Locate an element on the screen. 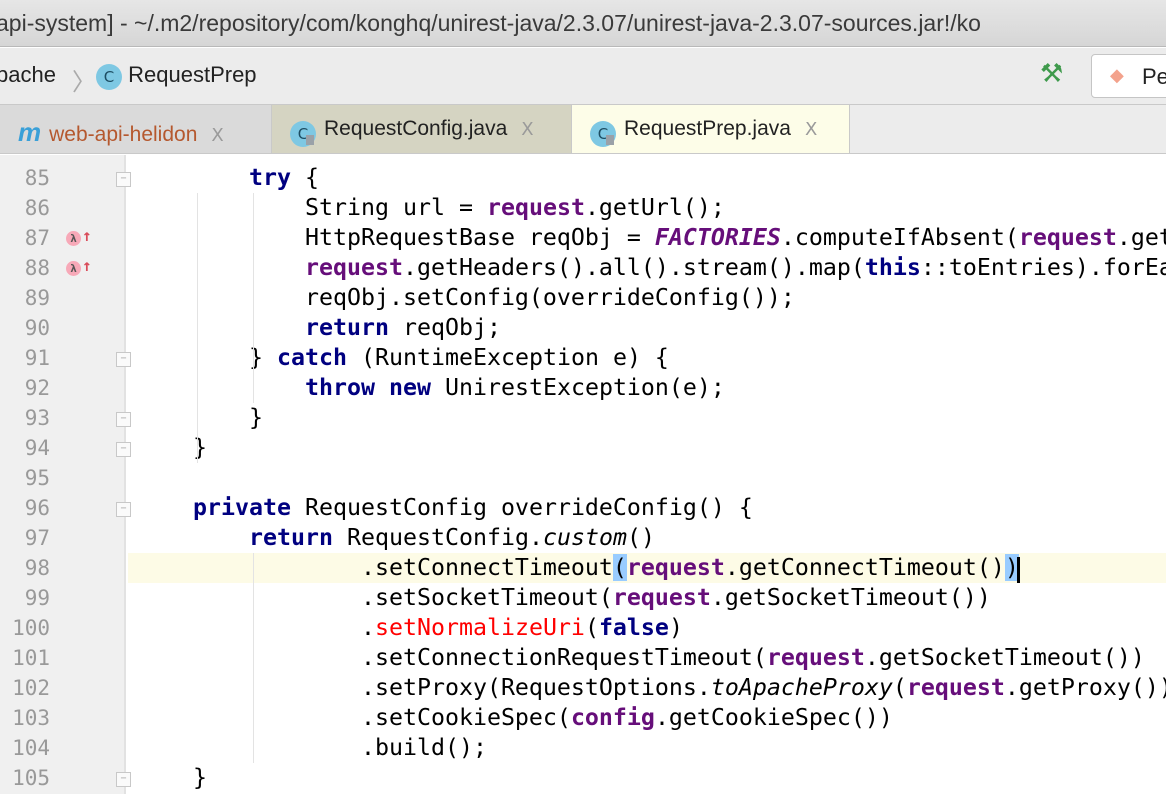 This screenshot has width=1166, height=794. line-number: 89 is located at coordinates (63, 298).